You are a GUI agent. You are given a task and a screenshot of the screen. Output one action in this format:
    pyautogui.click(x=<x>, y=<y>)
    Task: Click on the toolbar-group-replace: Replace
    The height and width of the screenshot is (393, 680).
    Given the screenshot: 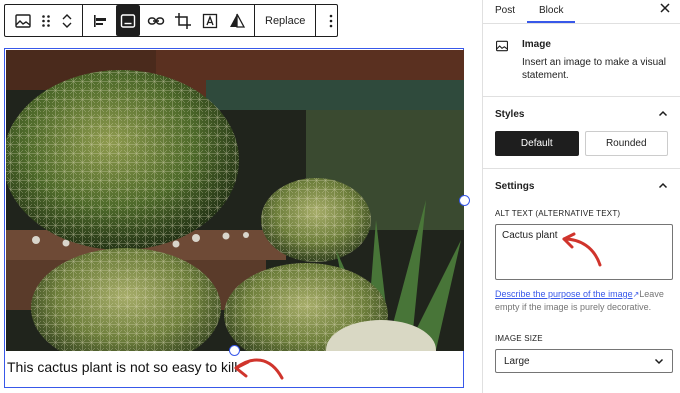 What is the action you would take?
    pyautogui.click(x=286, y=20)
    